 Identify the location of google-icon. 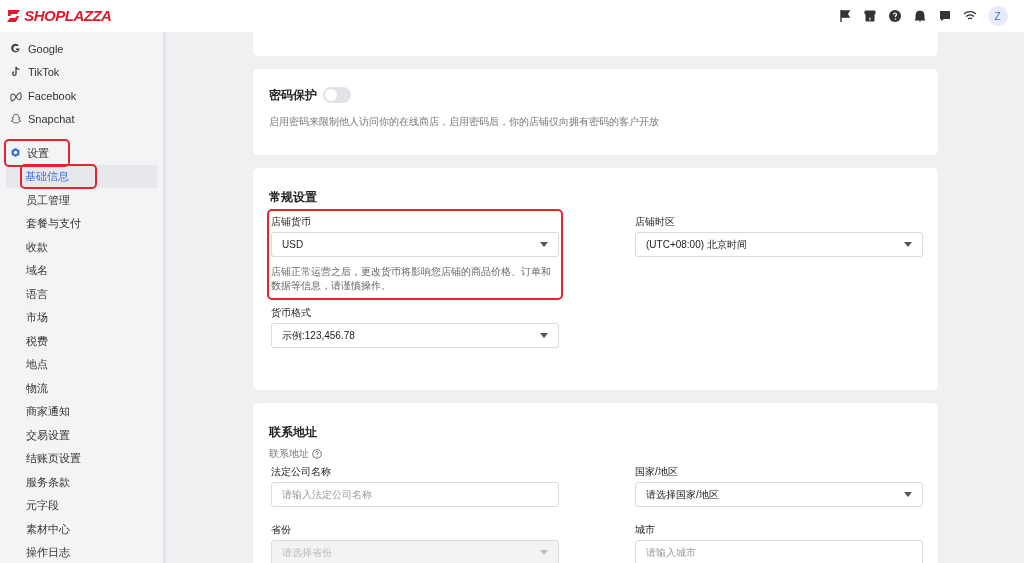
(16, 48).